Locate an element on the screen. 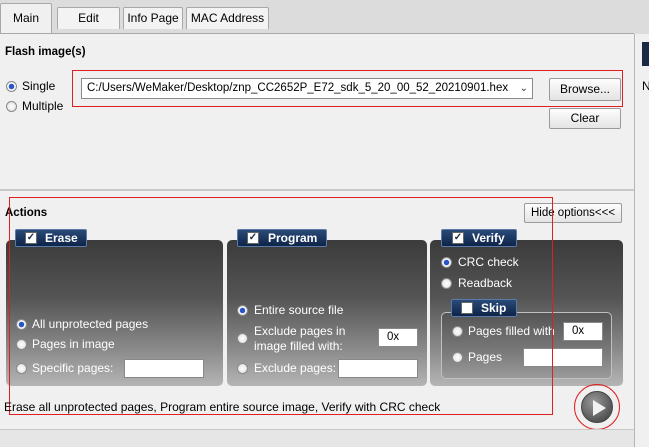 The image size is (649, 447). tab-mac-address: MAC Address is located at coordinates (227, 18).